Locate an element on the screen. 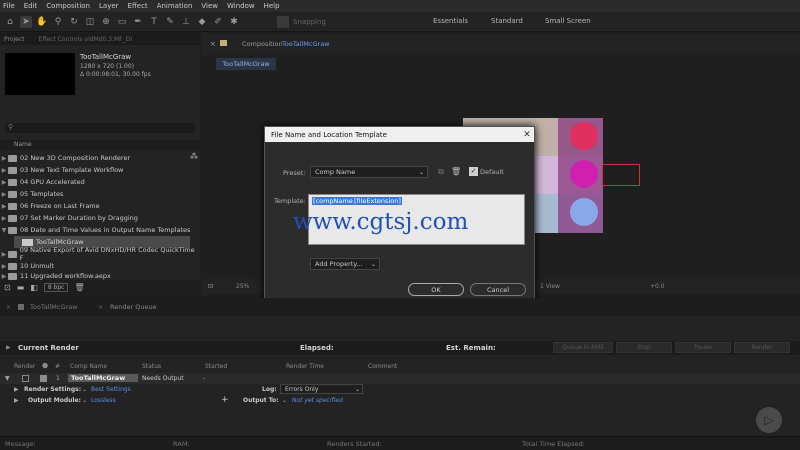 The image size is (800, 450). pause-button: Pause is located at coordinates (703, 347).